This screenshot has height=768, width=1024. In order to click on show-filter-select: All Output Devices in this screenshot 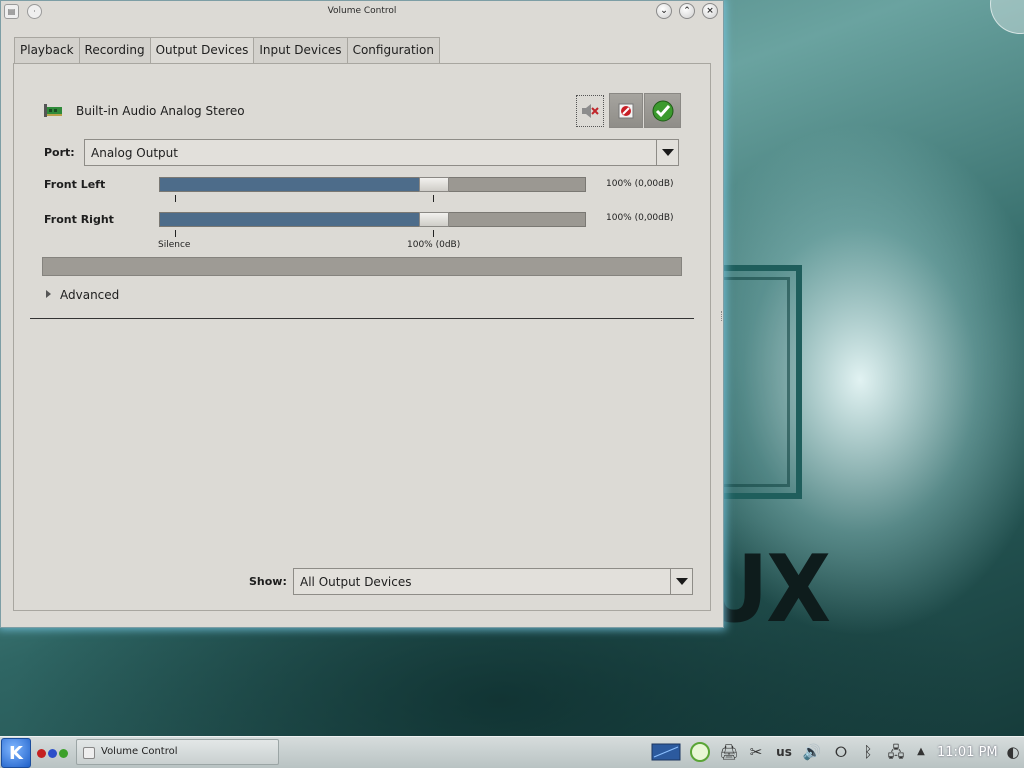, I will do `click(493, 581)`.